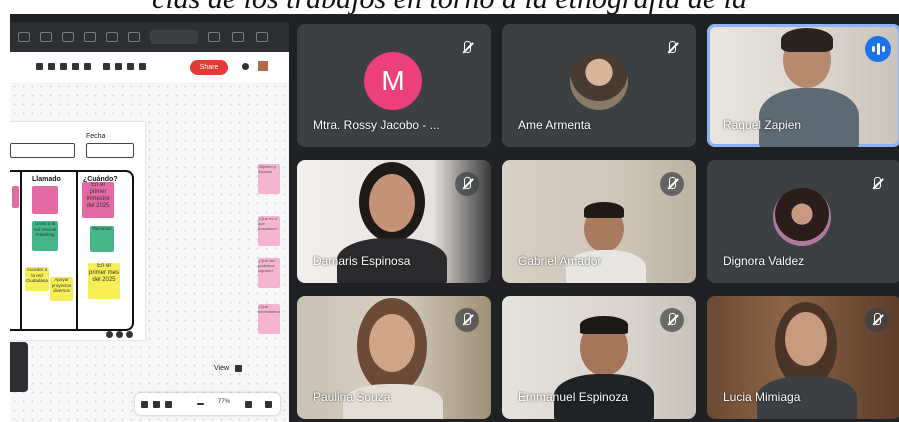  Describe the element at coordinates (762, 125) in the screenshot. I see `participant-name: Raquel Zapien` at that location.